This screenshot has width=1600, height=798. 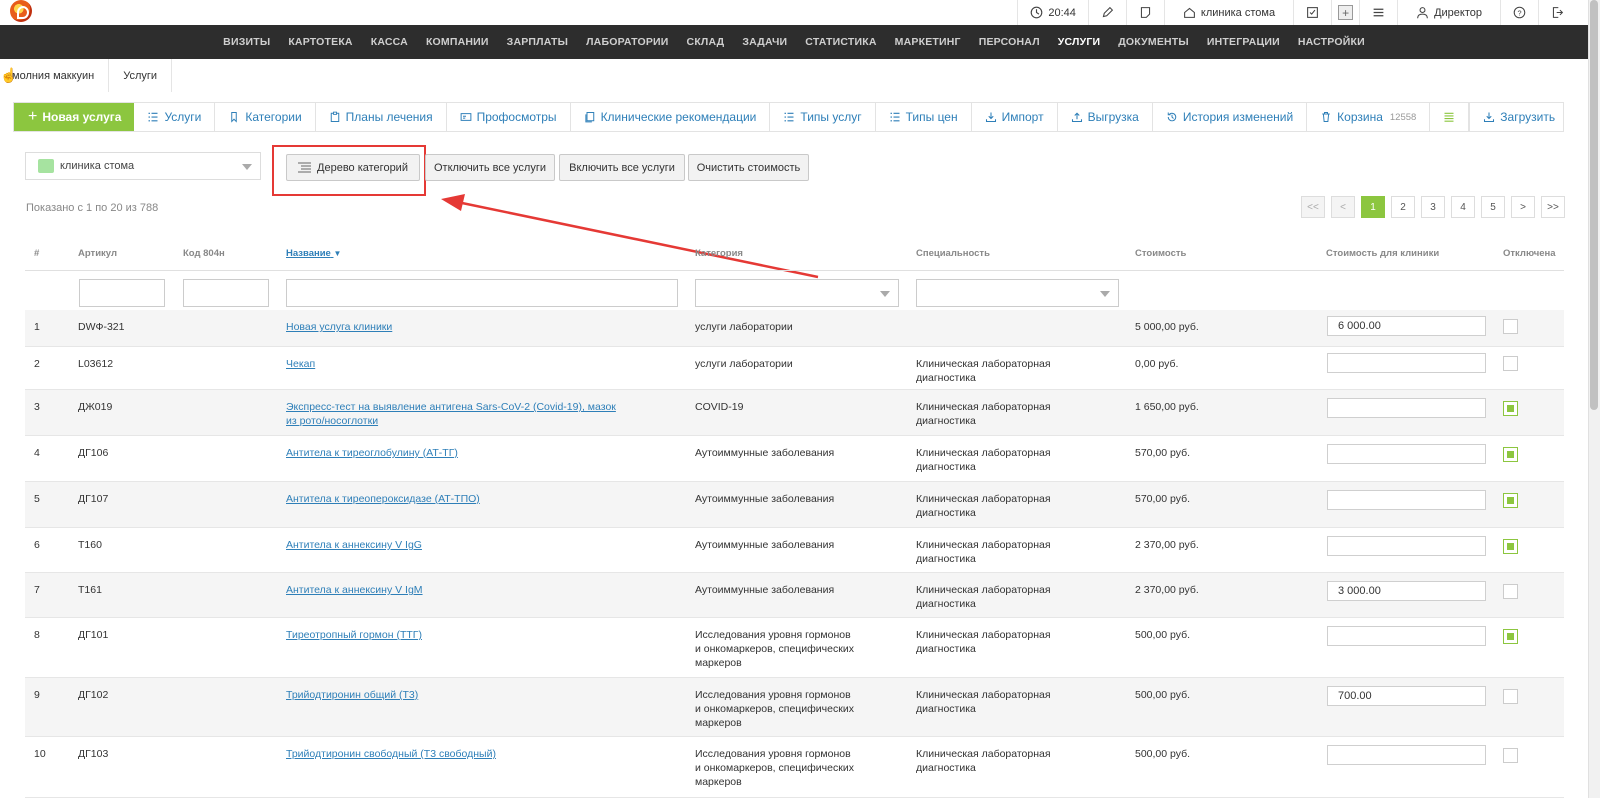 I want to click on load-button: Загрузить, so click(x=1518, y=117).